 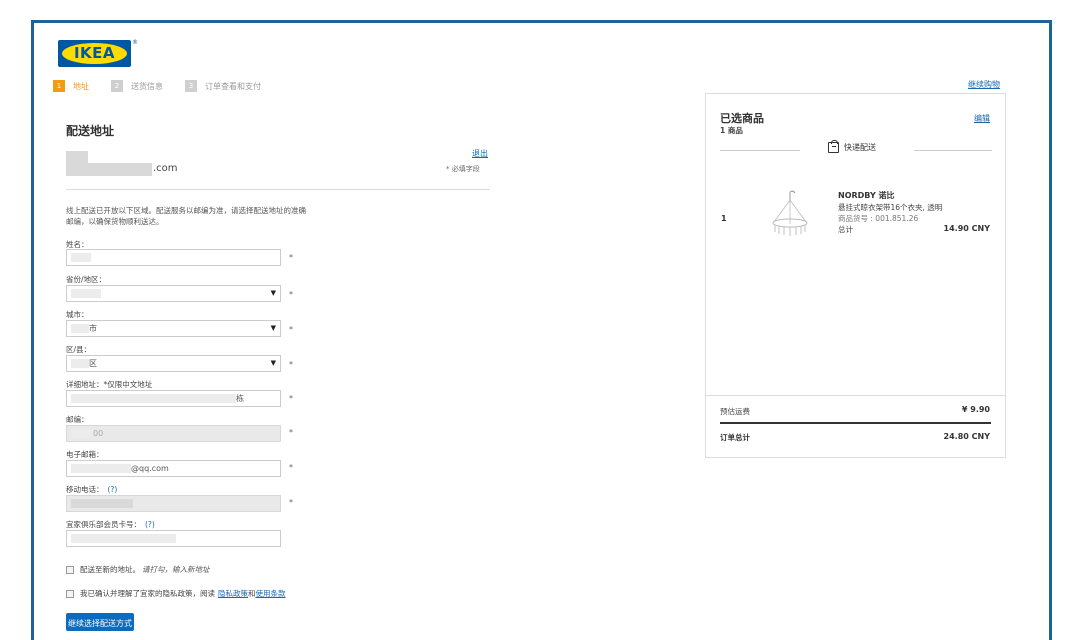 What do you see at coordinates (890, 207) in the screenshot?
I see `product-description: 悬挂式晾衣架带16个衣夹, 透明` at bounding box center [890, 207].